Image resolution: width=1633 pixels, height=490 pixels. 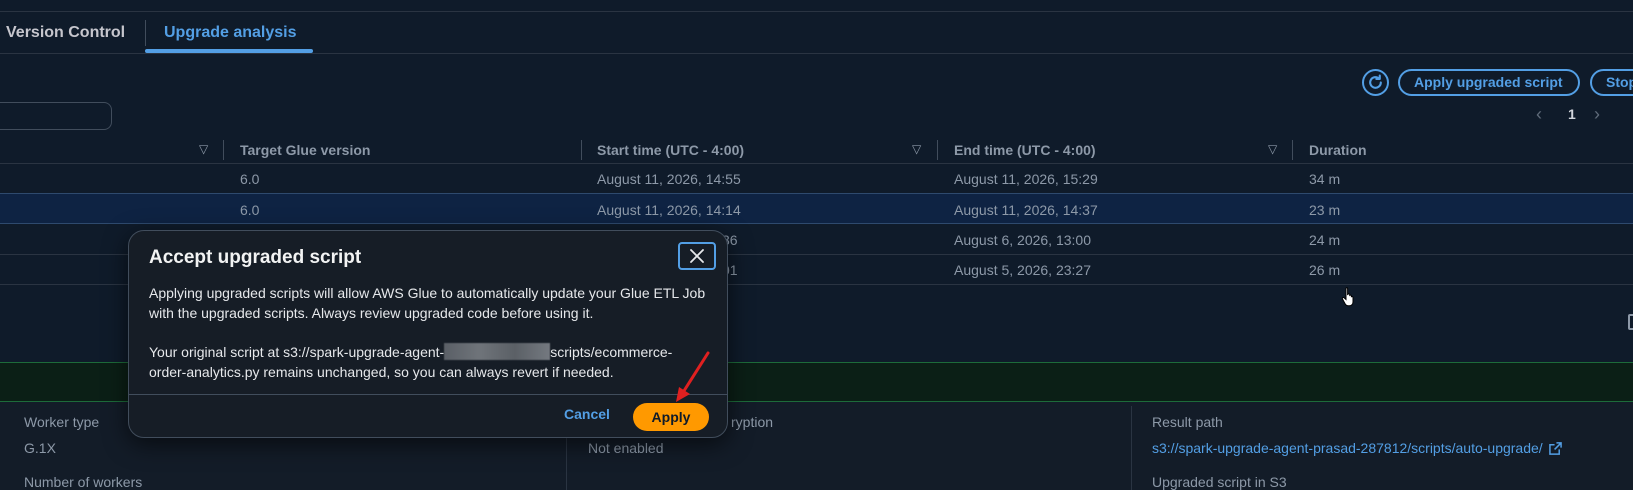 What do you see at coordinates (255, 257) in the screenshot?
I see `modal-title: Accept upgraded script` at bounding box center [255, 257].